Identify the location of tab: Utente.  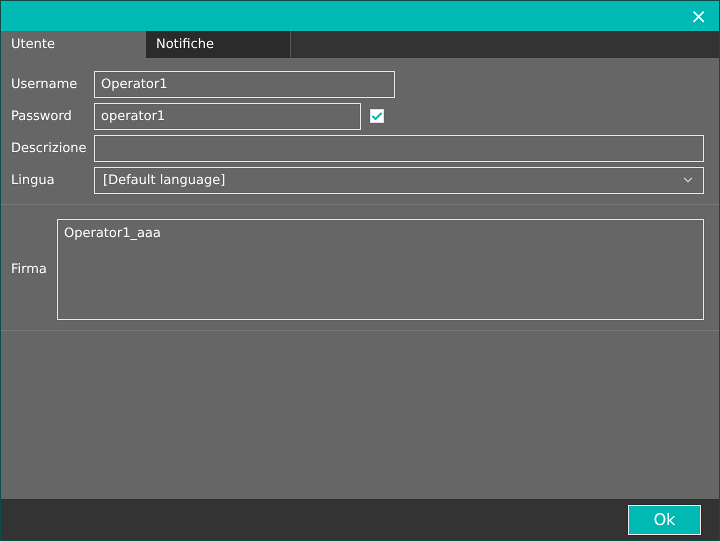
(73, 44).